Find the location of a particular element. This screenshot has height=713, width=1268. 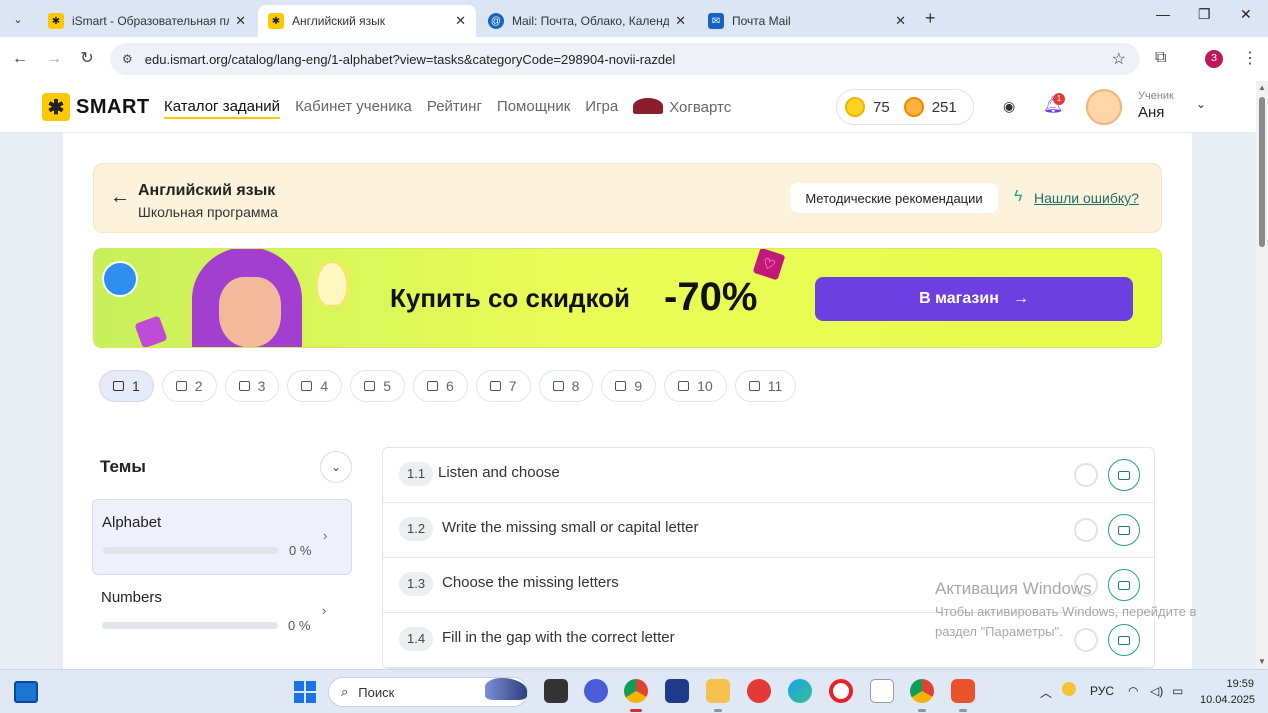

clock-time: 19:59 is located at coordinates (1238, 684).